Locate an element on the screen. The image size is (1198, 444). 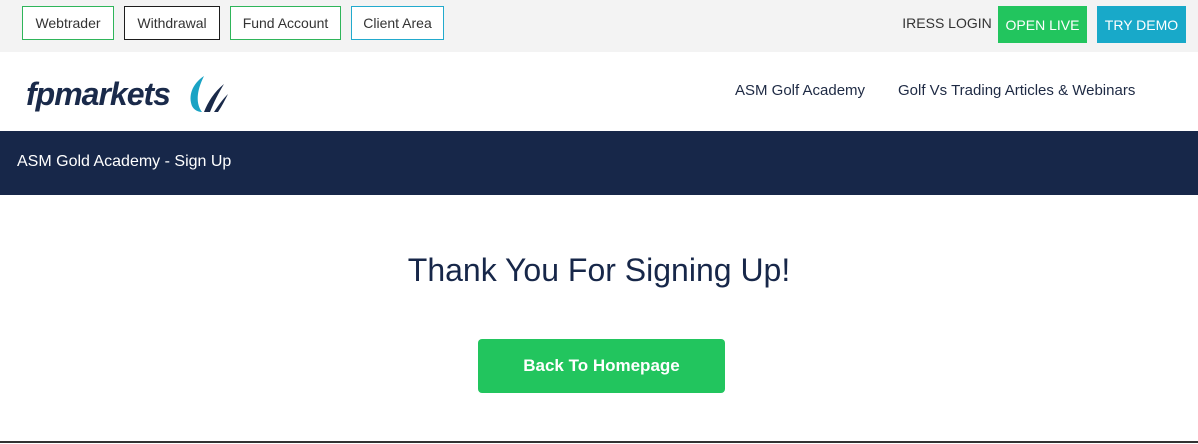
webtrader-button: Webtrader is located at coordinates (68, 23).